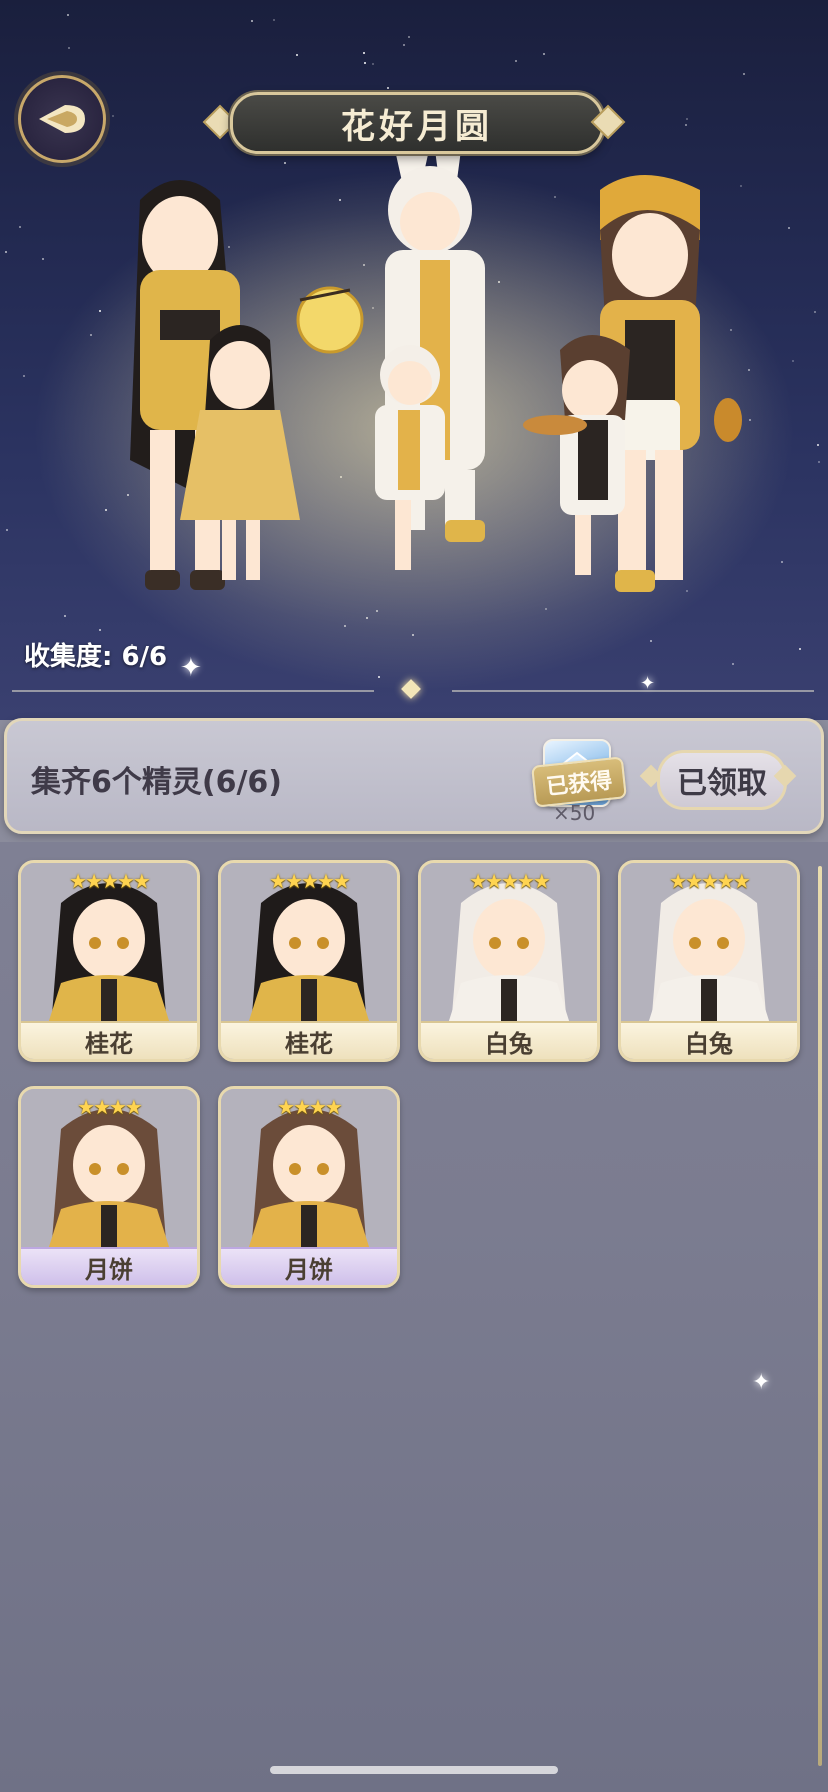  Describe the element at coordinates (820, 1316) in the screenshot. I see `scrollbar` at that location.